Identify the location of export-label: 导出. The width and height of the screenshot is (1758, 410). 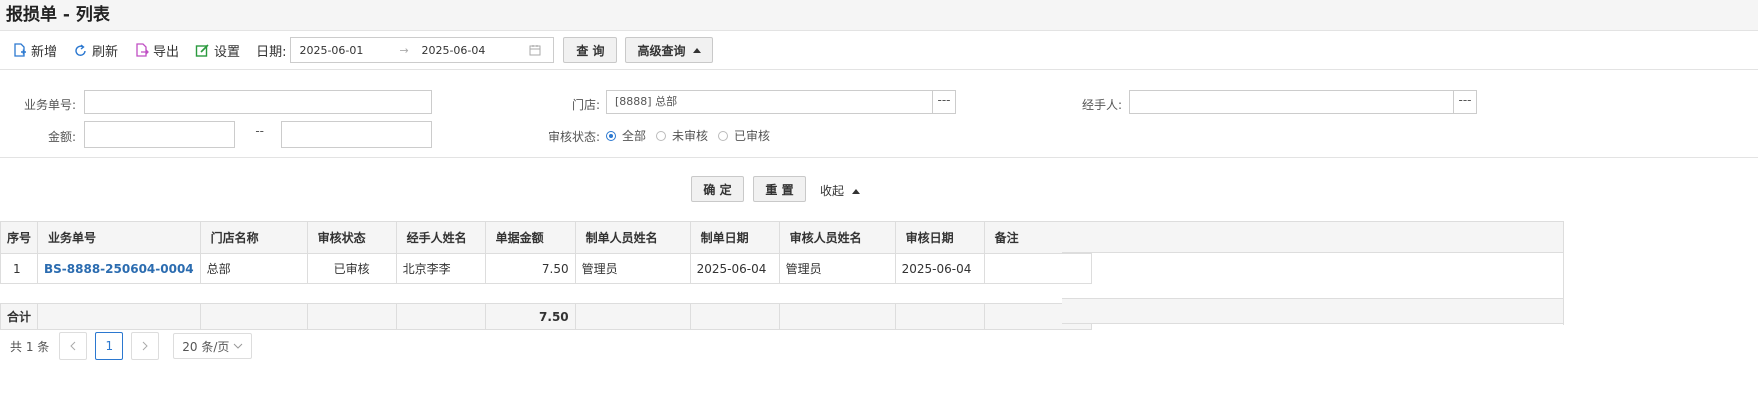
(166, 52).